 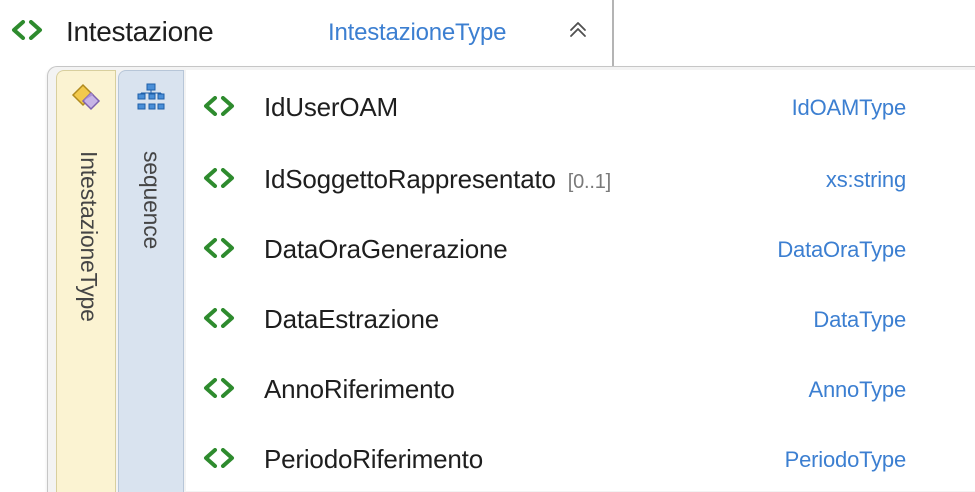 I want to click on element-name: AnnoRiferimento, so click(x=359, y=389).